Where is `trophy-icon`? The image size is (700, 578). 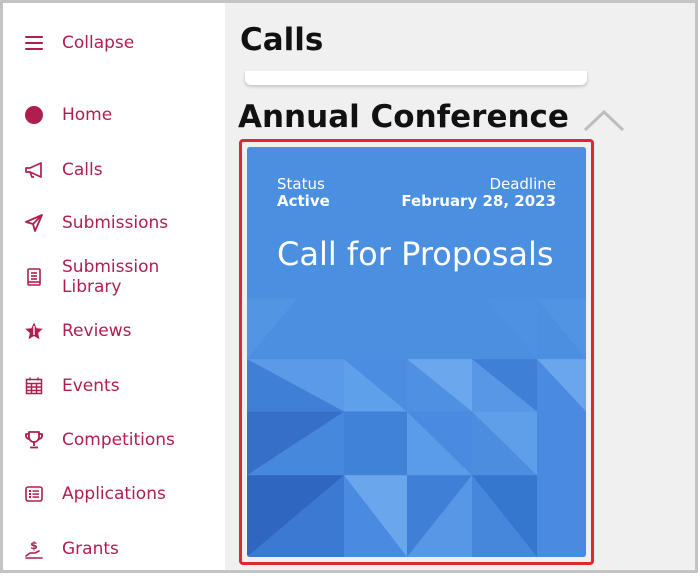
trophy-icon is located at coordinates (34, 440).